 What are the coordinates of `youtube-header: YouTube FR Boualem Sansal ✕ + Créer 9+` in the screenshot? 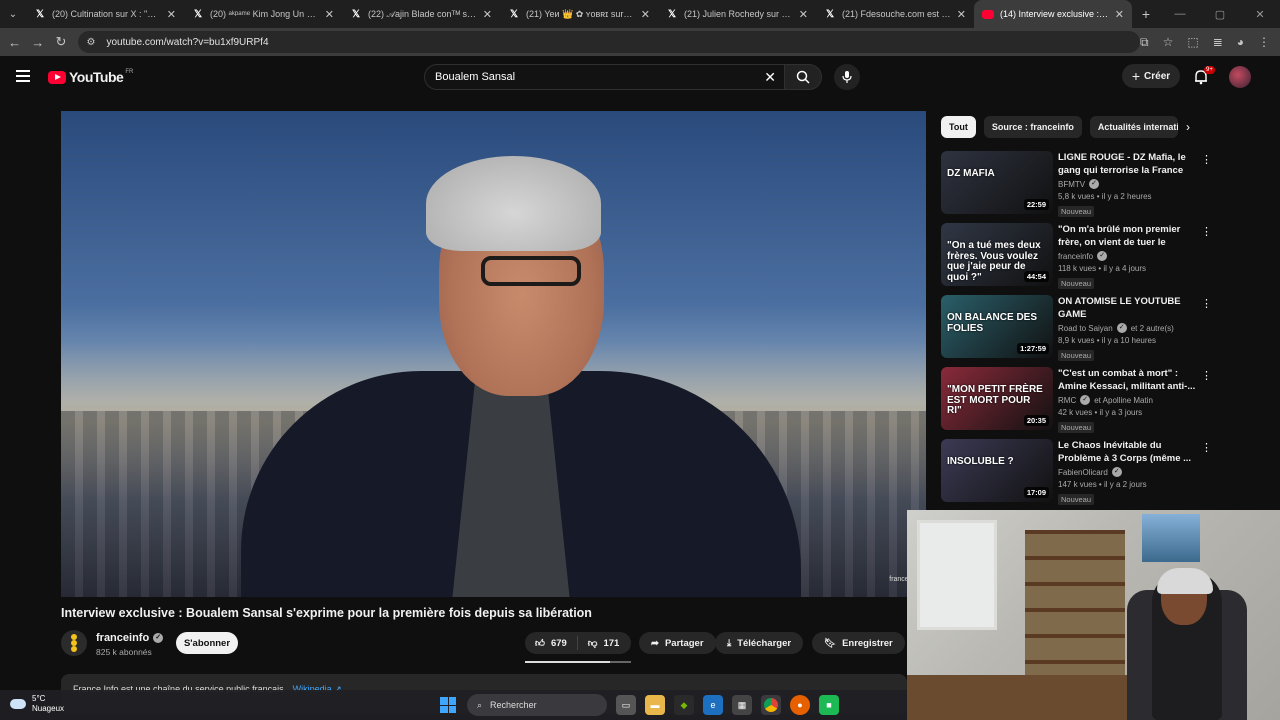 It's located at (640, 77).